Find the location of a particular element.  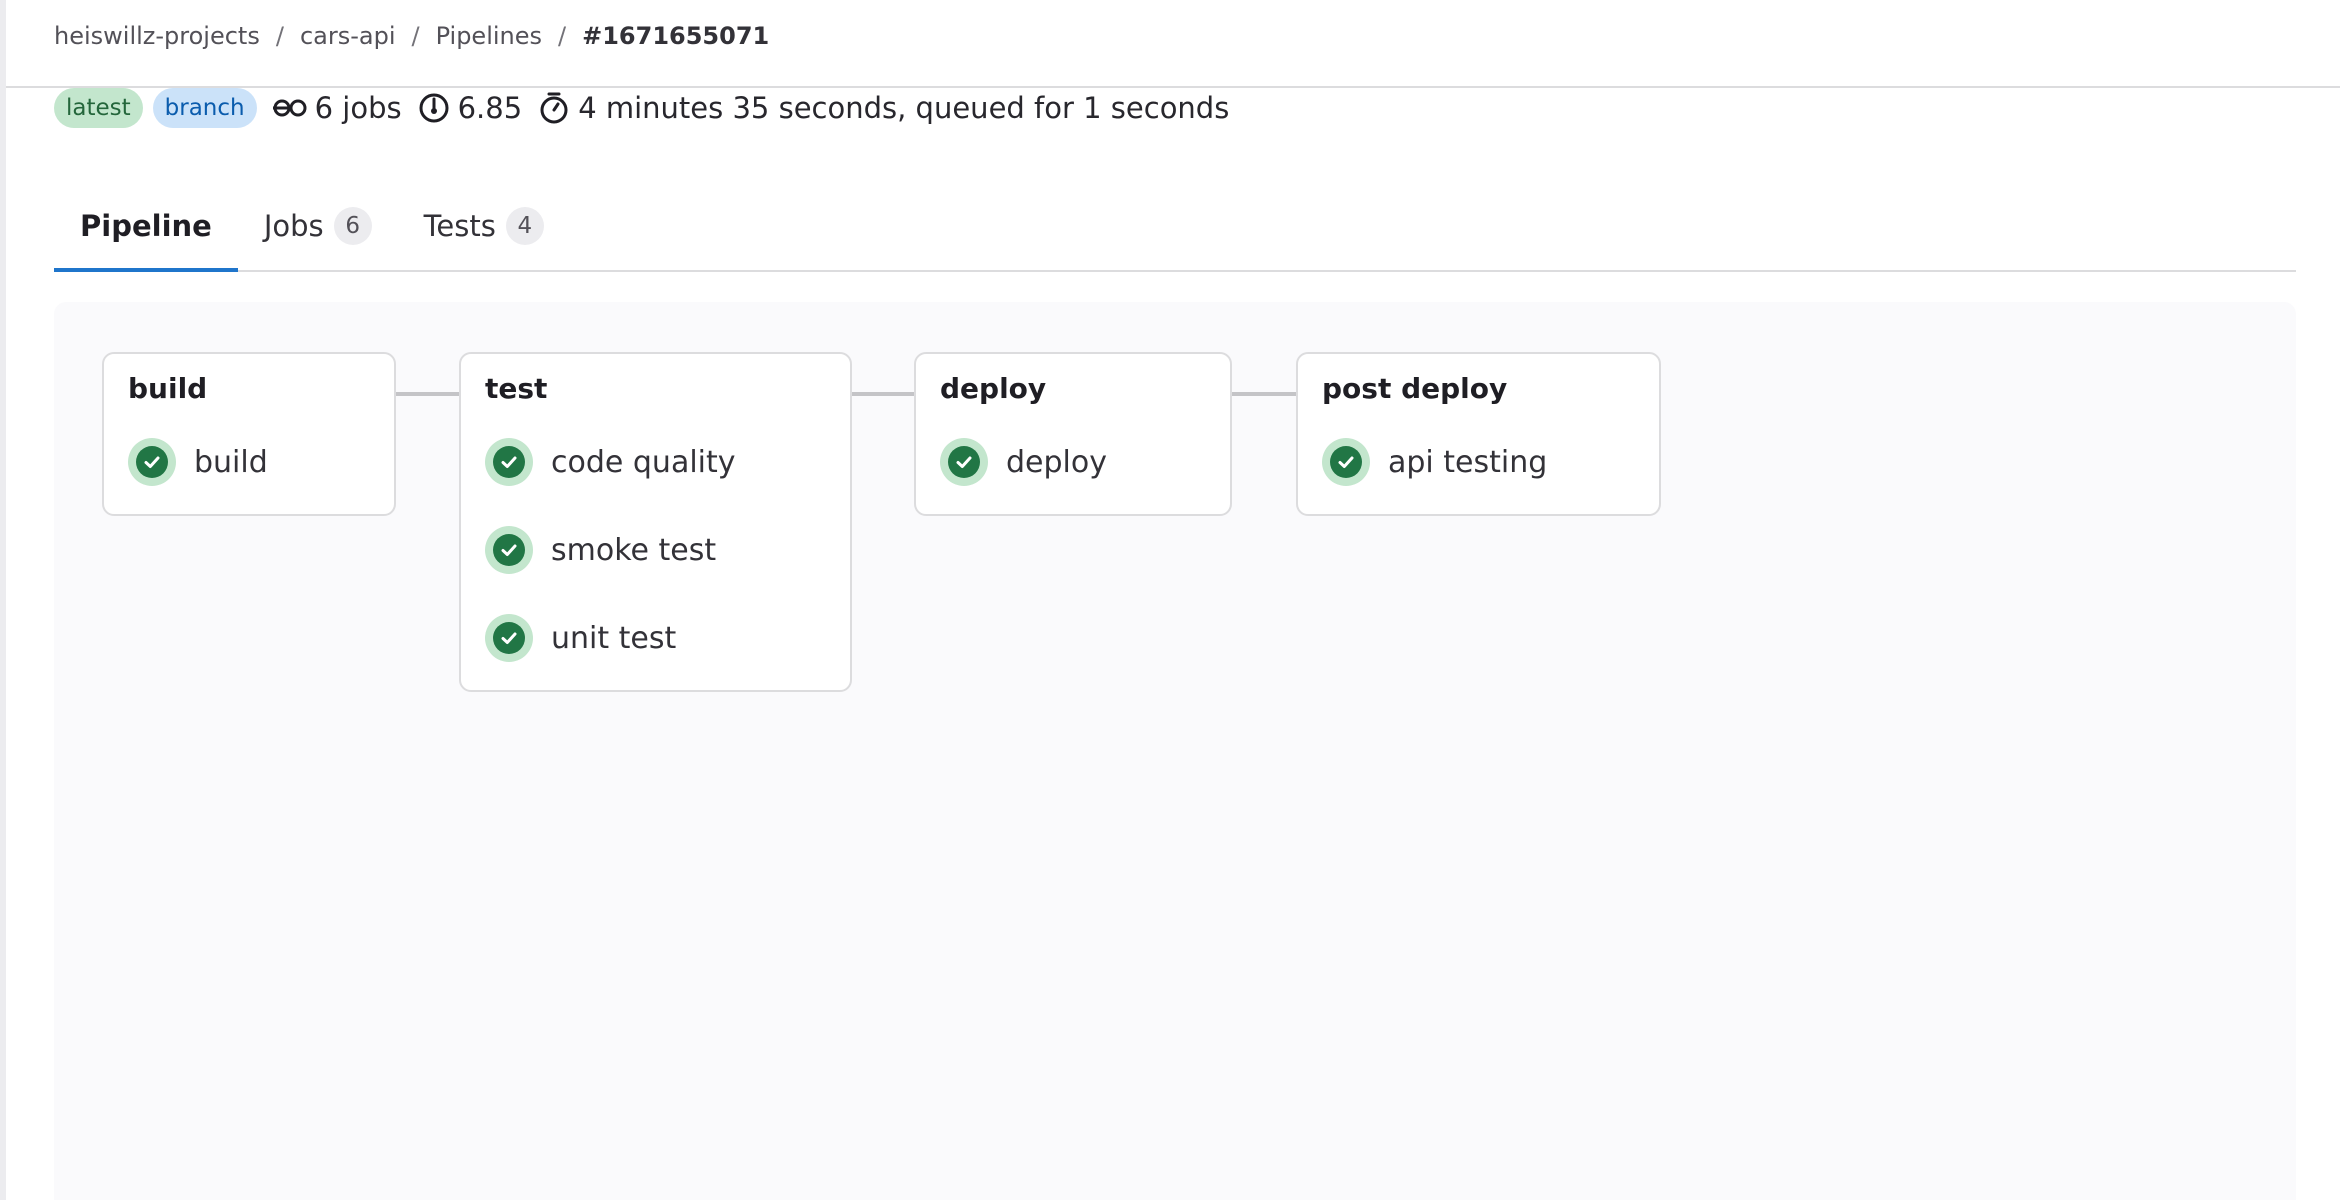

branch-badge: branch is located at coordinates (204, 108).